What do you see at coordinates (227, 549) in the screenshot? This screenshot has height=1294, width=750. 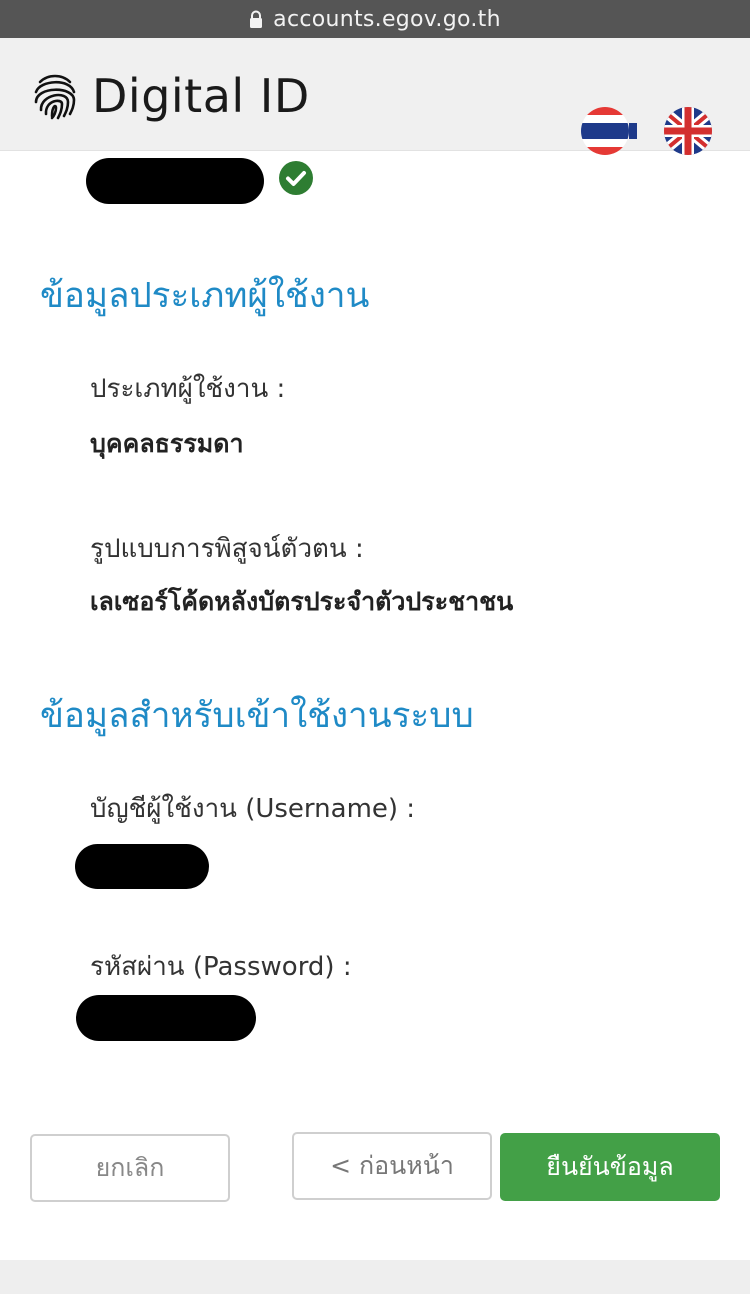 I see `verification-method-label: รูปแบบการพิสูจน์ตัวตน :` at bounding box center [227, 549].